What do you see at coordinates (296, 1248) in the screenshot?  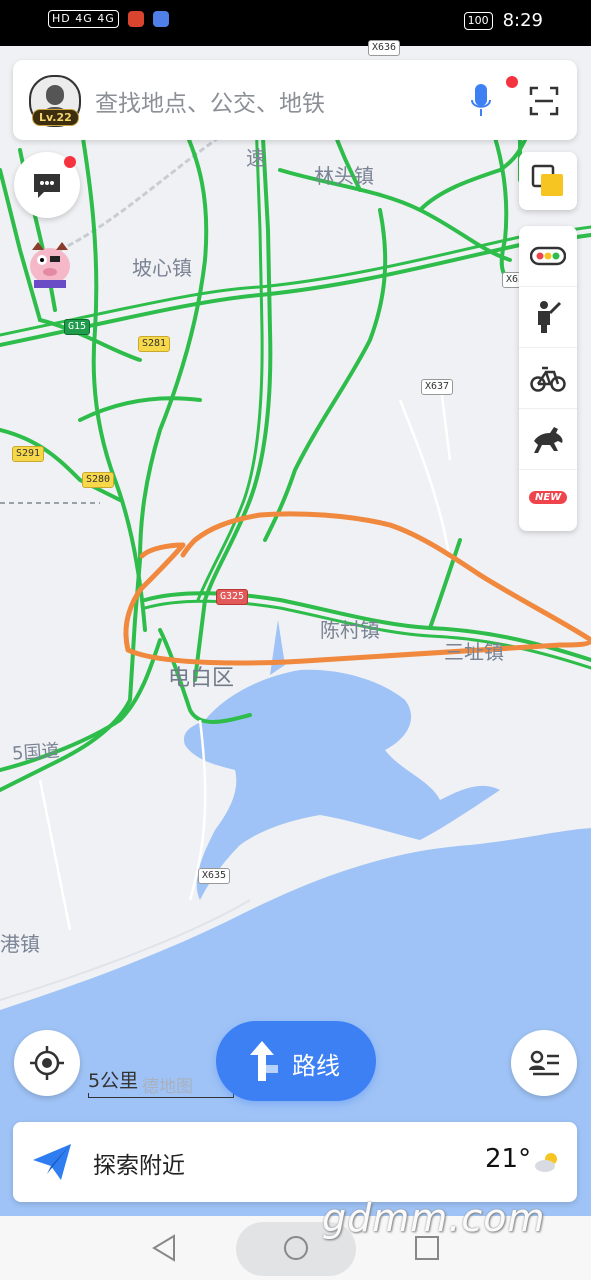 I see `home-icon` at bounding box center [296, 1248].